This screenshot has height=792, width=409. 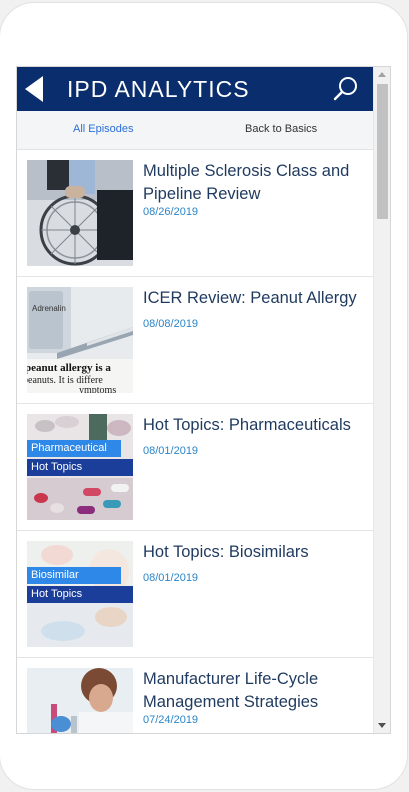 What do you see at coordinates (80, 700) in the screenshot?
I see `lab-worker-thumbnail` at bounding box center [80, 700].